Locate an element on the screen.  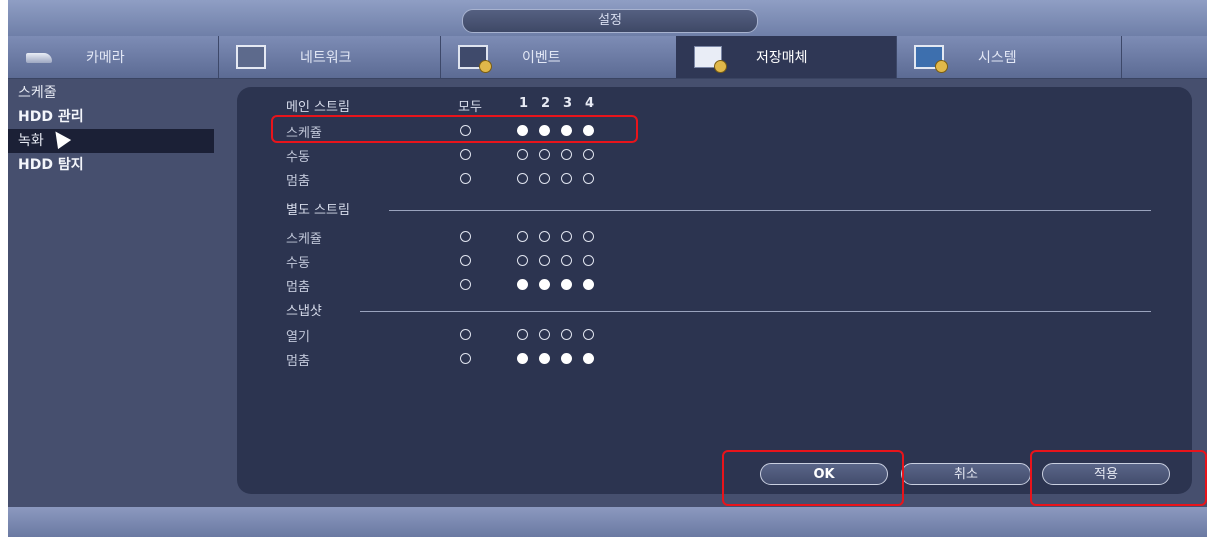
column-header-channel-1: 1 is located at coordinates (524, 103).